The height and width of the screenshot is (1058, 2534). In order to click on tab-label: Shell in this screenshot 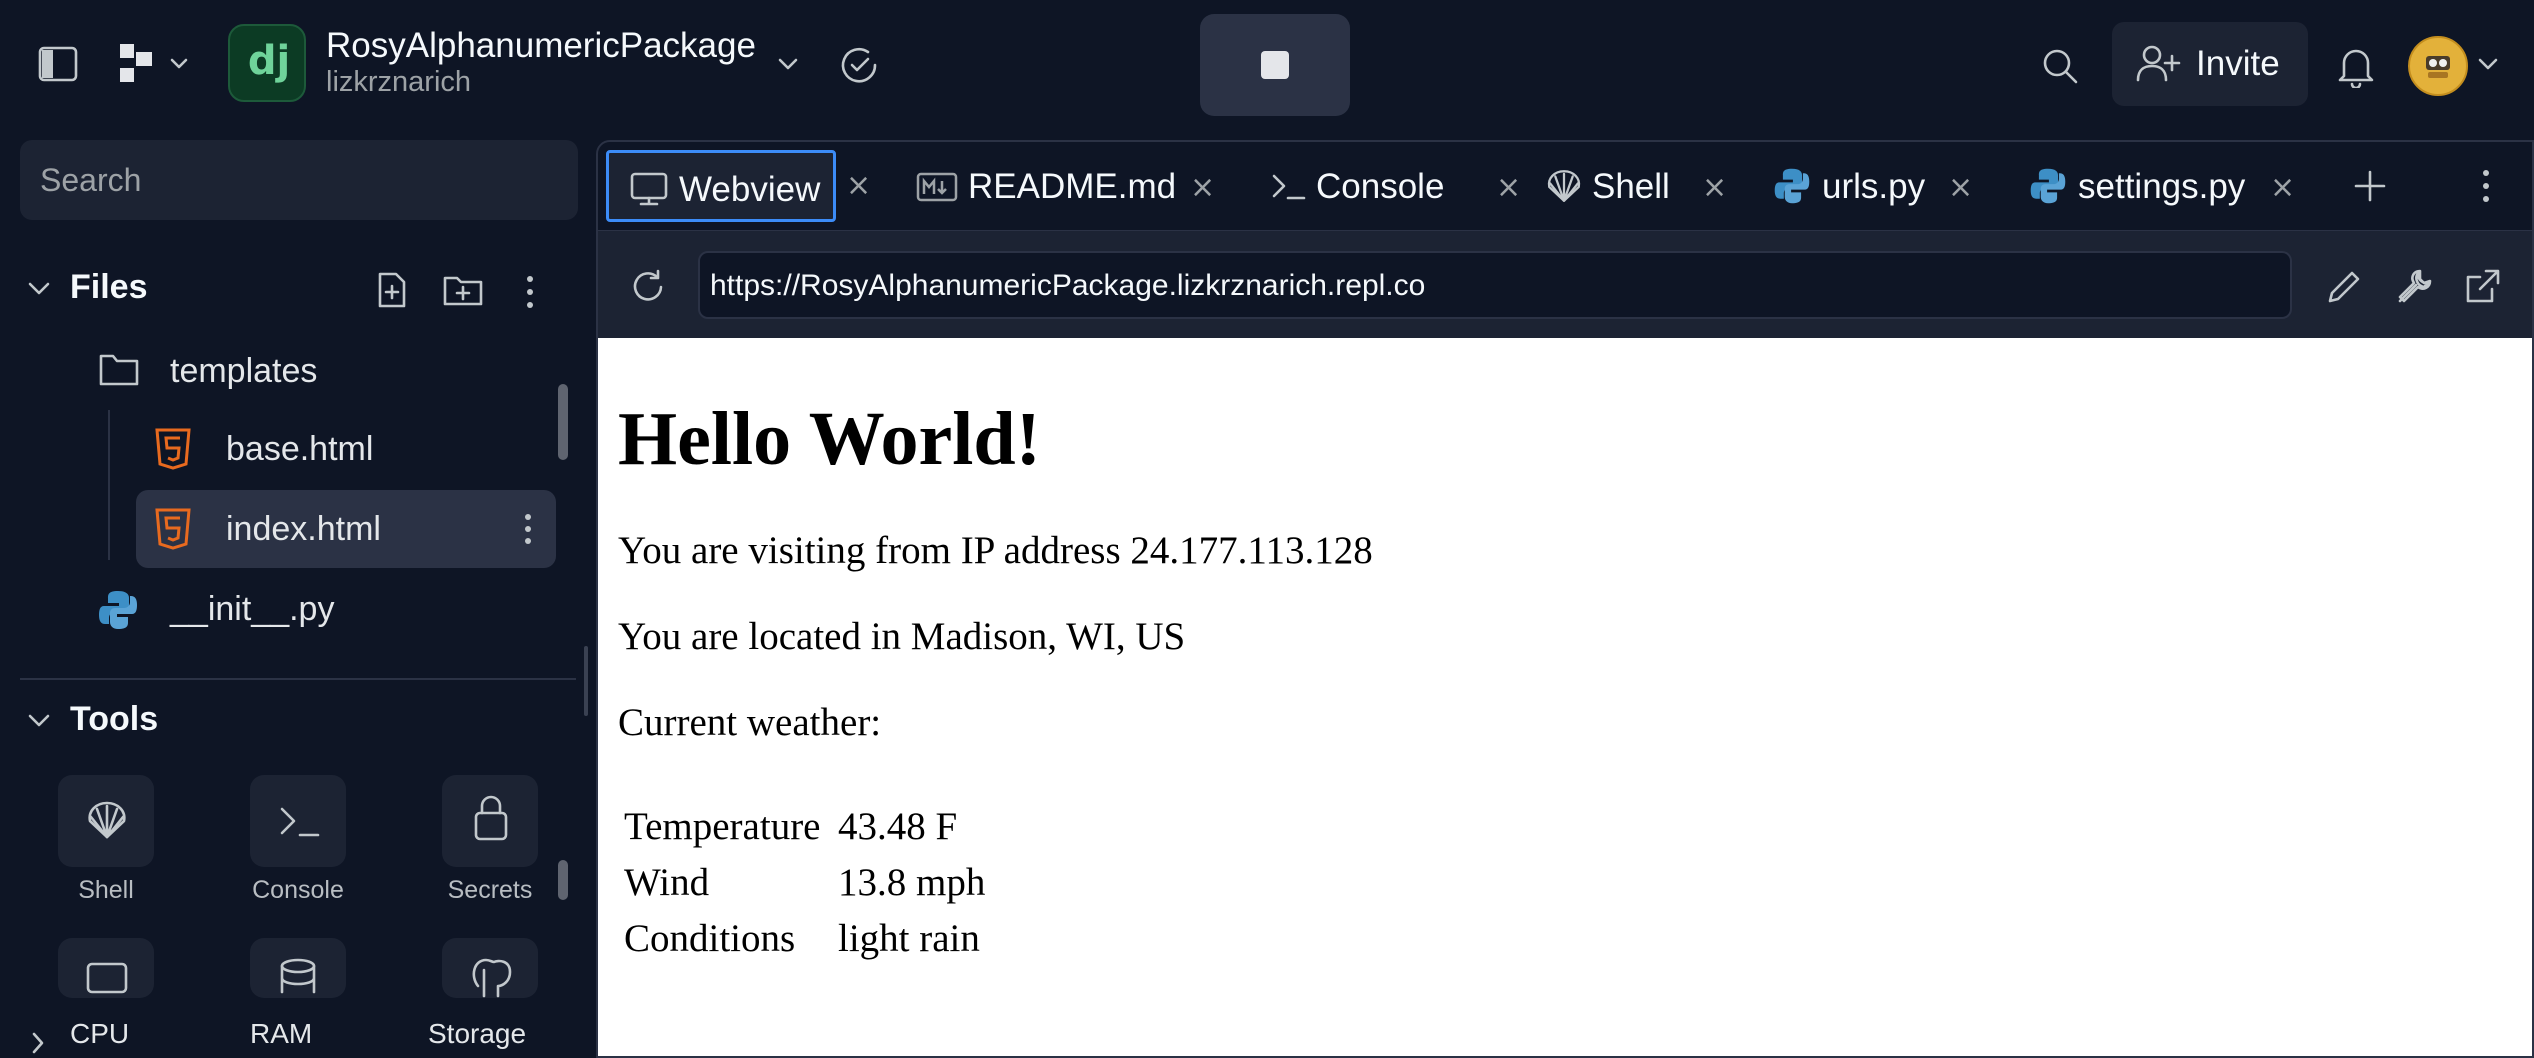, I will do `click(1631, 186)`.